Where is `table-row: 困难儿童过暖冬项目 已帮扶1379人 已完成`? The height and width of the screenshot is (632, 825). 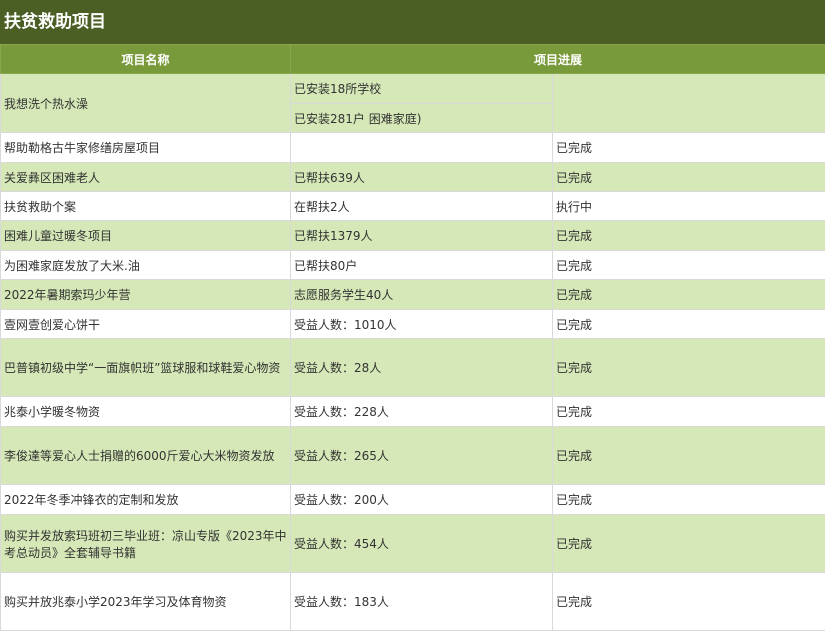 table-row: 困难儿童过暖冬项目 已帮扶1379人 已完成 is located at coordinates (412, 235).